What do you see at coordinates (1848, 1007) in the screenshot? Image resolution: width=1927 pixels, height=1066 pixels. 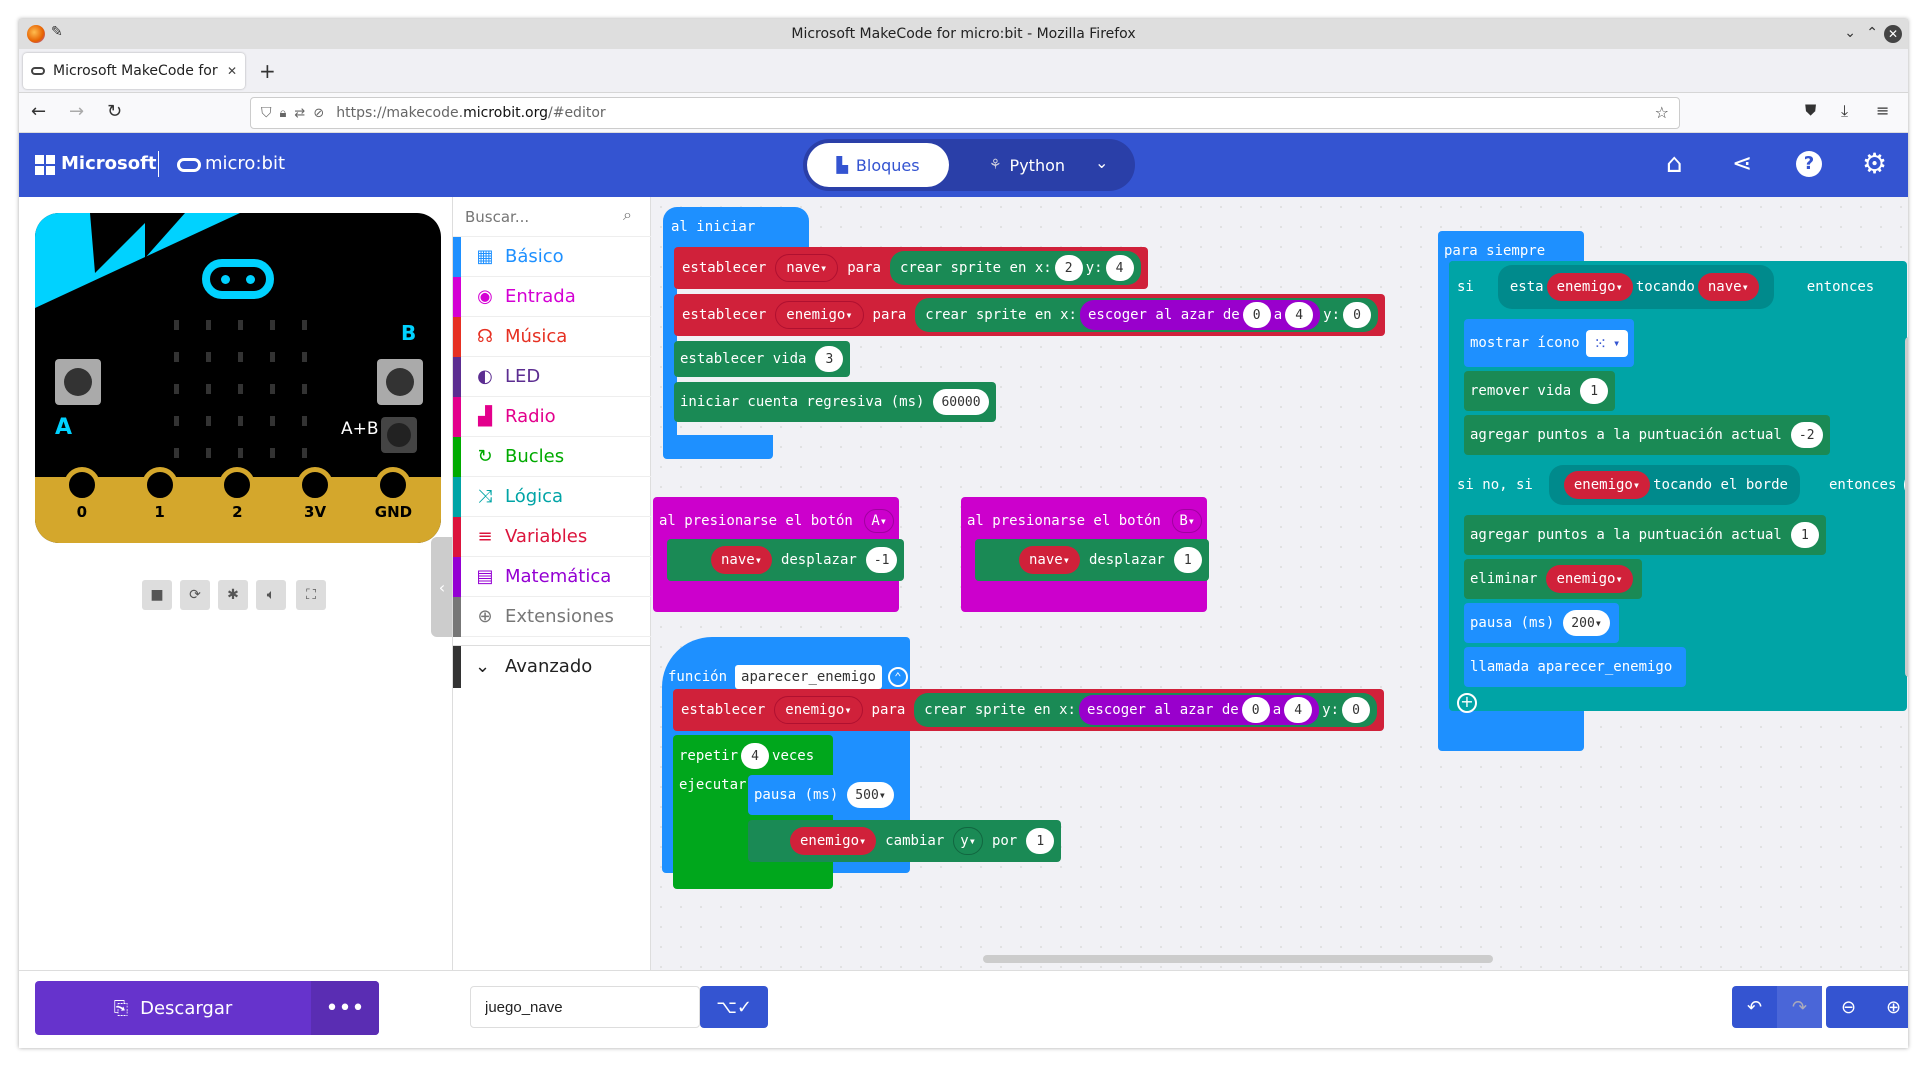 I see `zoom-out-button: ⊖` at bounding box center [1848, 1007].